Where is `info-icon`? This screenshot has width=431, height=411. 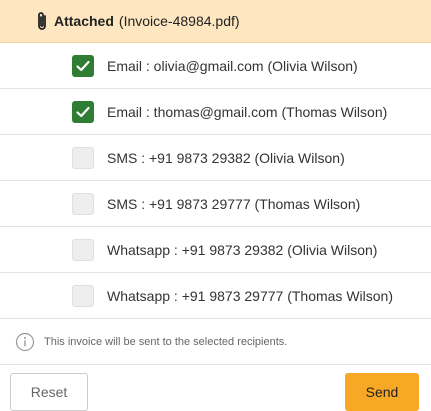
info-icon is located at coordinates (25, 342).